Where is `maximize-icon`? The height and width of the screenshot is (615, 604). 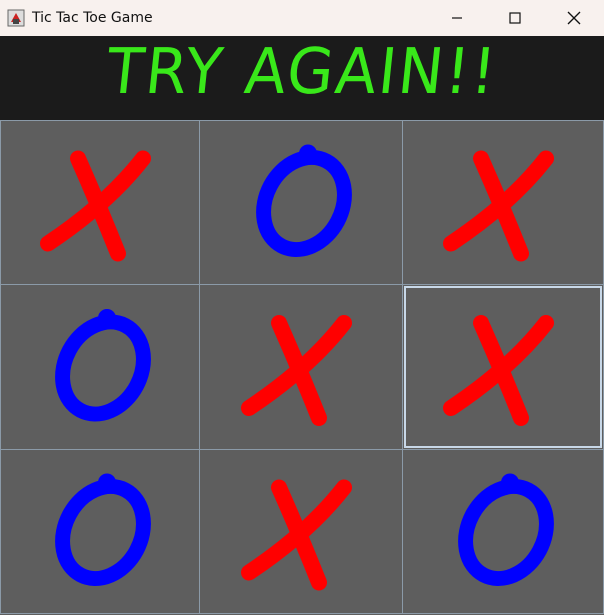 maximize-icon is located at coordinates (515, 18).